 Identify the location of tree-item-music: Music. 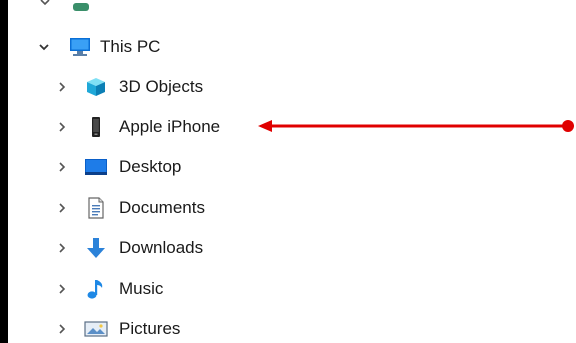
(130, 289).